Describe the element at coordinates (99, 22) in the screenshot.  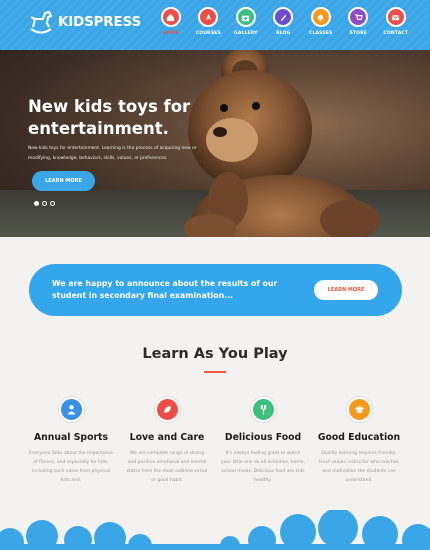
I see `brand-name: KIDSPRESS` at that location.